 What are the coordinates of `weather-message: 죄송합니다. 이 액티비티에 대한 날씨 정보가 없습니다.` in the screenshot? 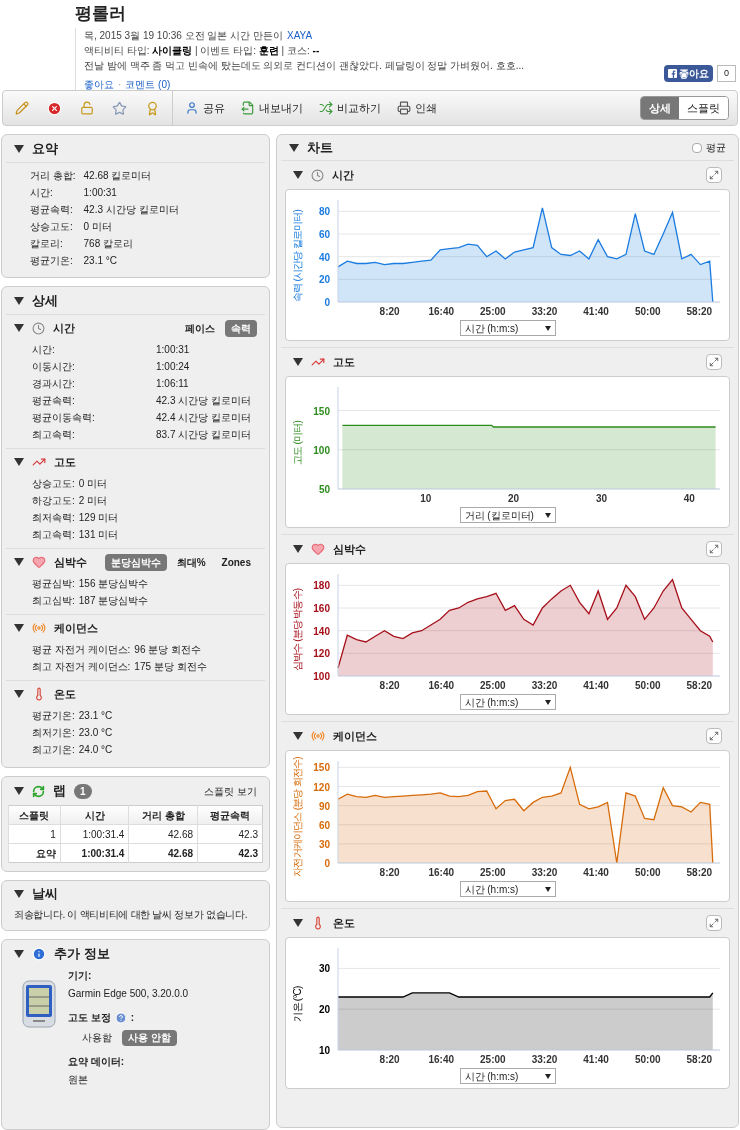 It's located at (131, 915).